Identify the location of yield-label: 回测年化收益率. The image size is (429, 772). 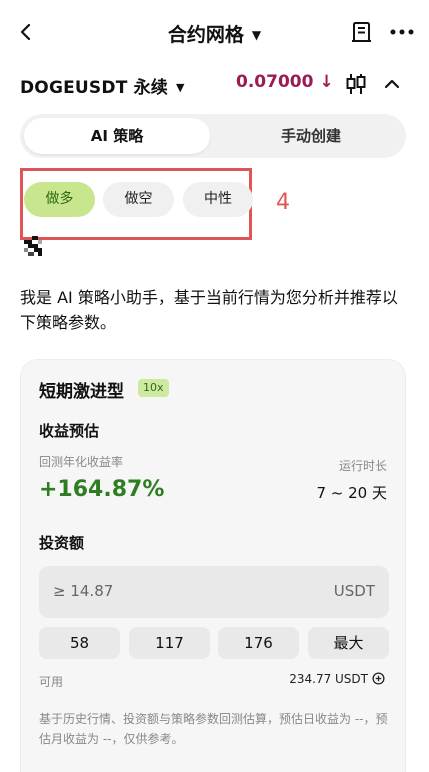
(81, 462).